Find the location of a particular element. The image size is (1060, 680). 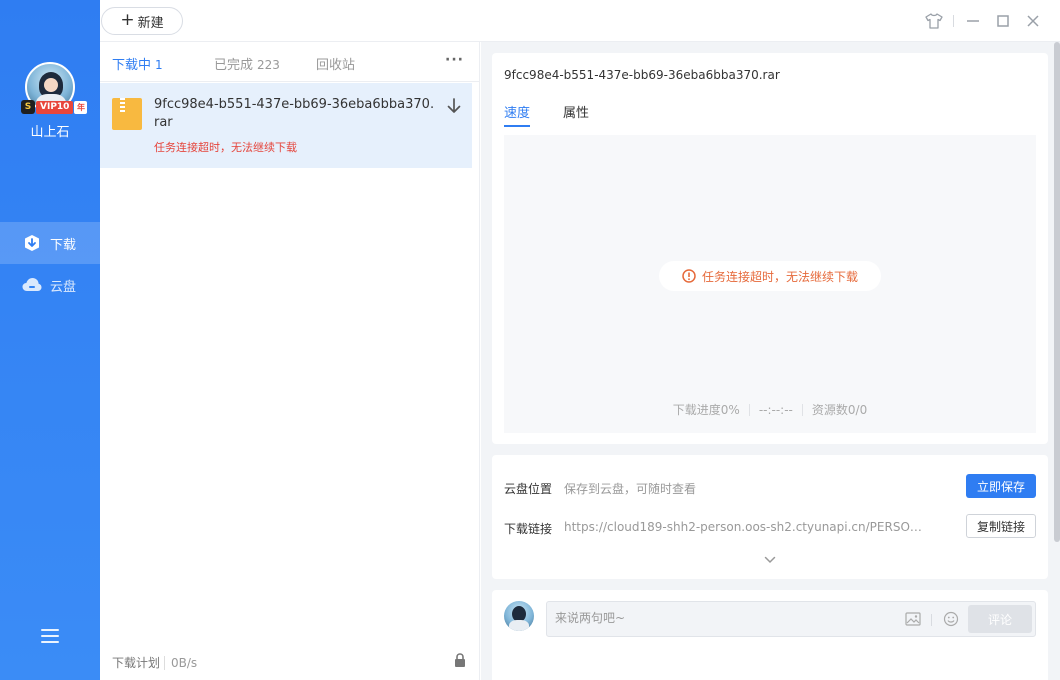

vip-level: VIP10 is located at coordinates (55, 107).